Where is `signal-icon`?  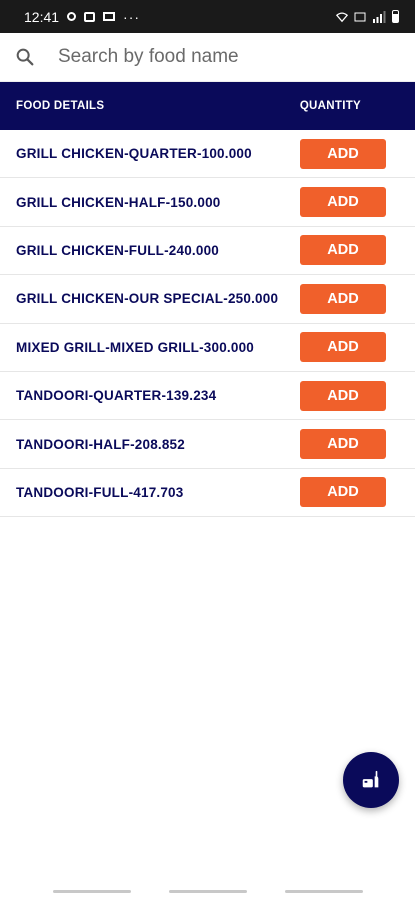 signal-icon is located at coordinates (379, 16).